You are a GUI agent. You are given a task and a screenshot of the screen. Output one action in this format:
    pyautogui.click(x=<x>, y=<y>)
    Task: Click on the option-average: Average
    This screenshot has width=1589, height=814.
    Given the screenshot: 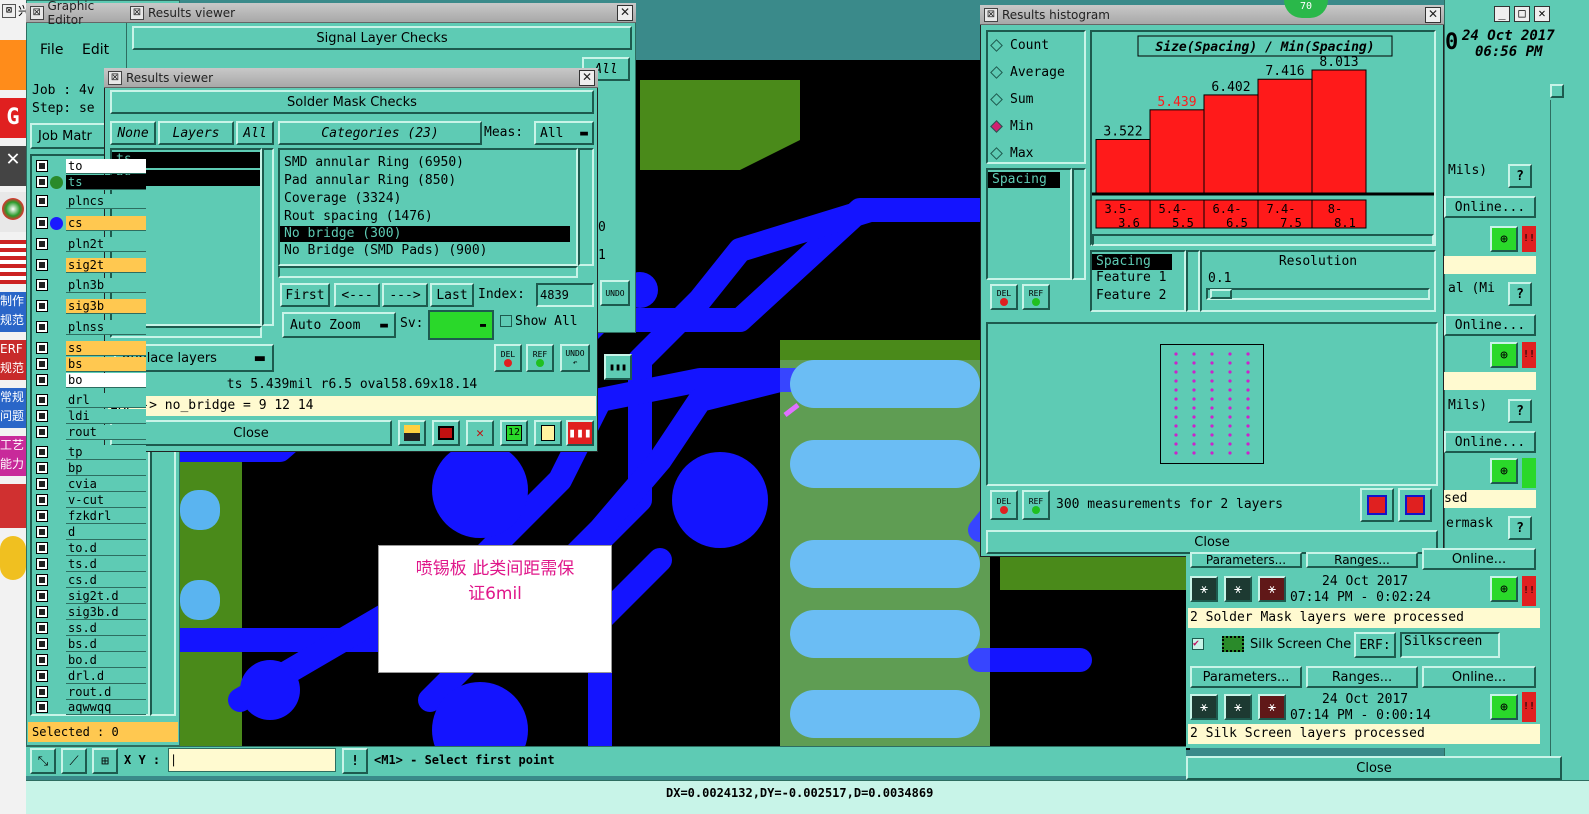 What is the action you would take?
    pyautogui.click(x=1027, y=72)
    